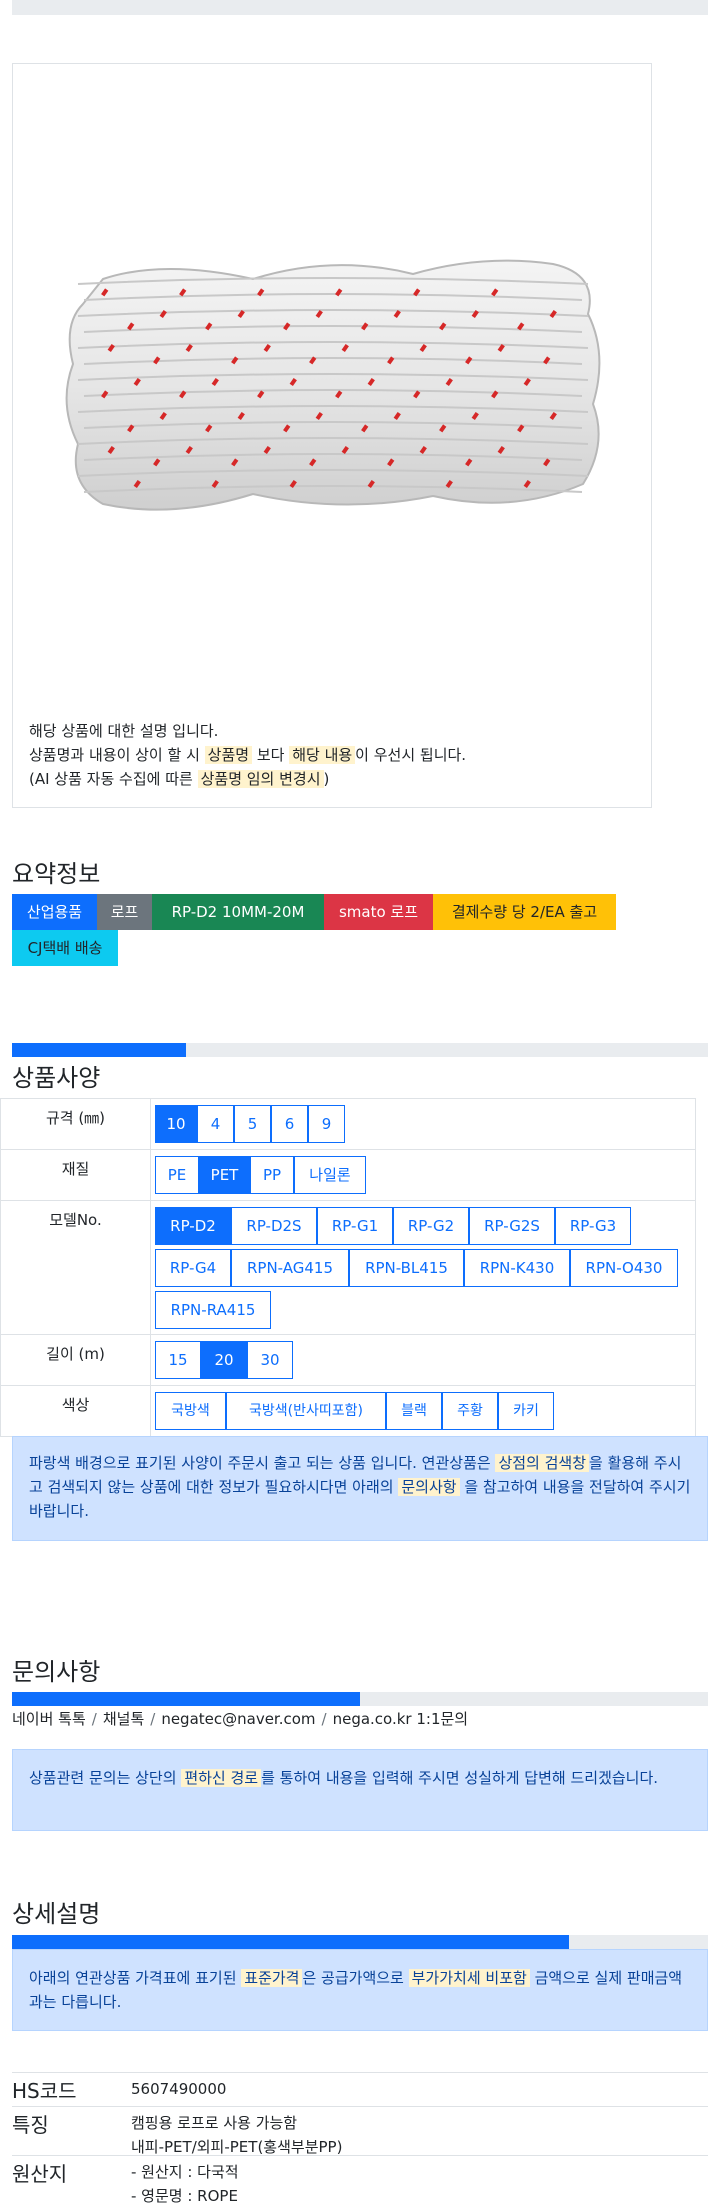  Describe the element at coordinates (414, 1411) in the screenshot. I see `option-color-black: 블랙` at that location.